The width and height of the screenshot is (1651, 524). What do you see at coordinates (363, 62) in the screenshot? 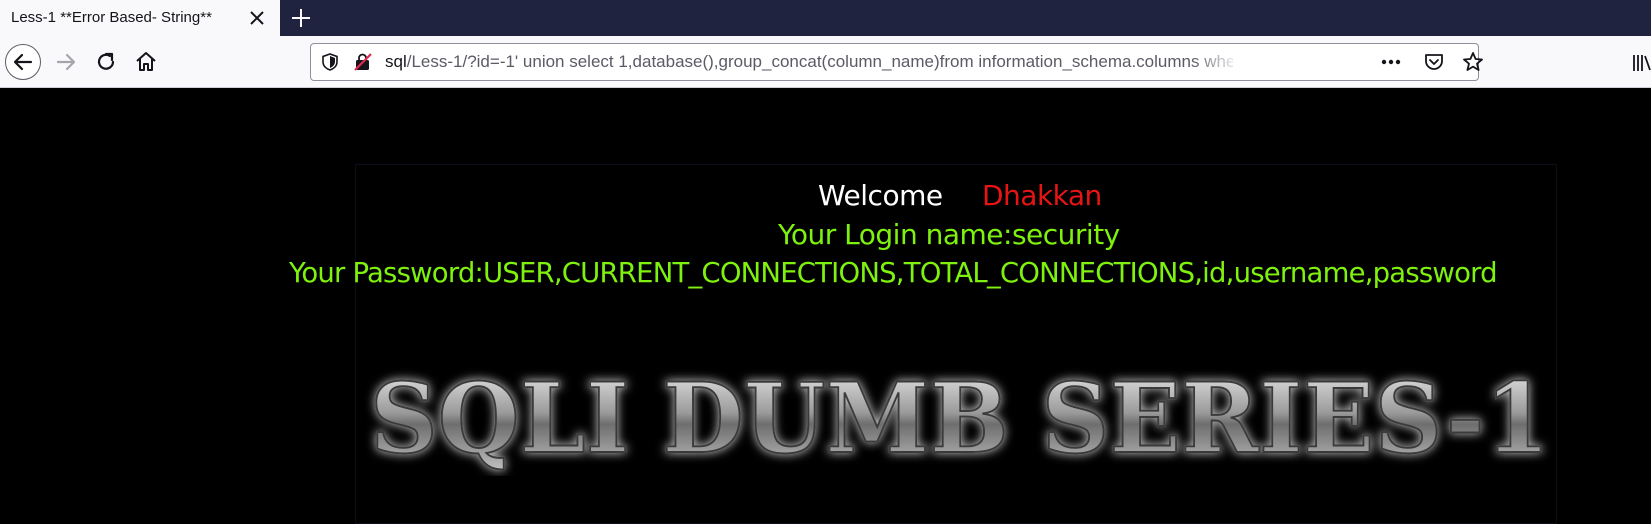
I see `insecure-connection-lock-icon` at bounding box center [363, 62].